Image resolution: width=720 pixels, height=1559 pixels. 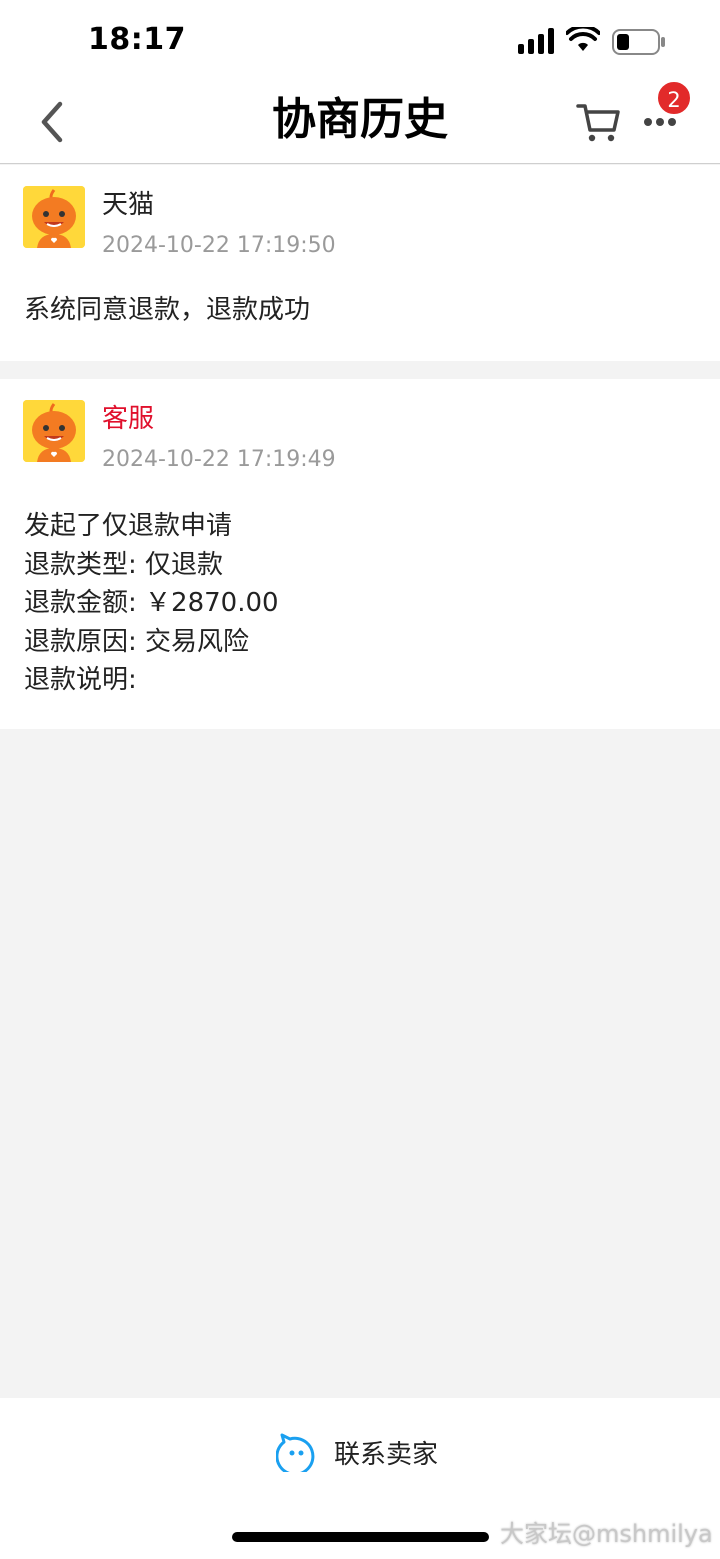 I want to click on message-line: 退款金额: ￥2870.00, so click(x=151, y=603).